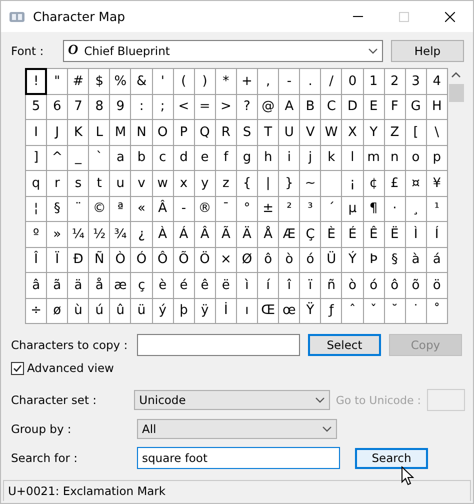  What do you see at coordinates (450, 17) in the screenshot?
I see `close-icon` at bounding box center [450, 17].